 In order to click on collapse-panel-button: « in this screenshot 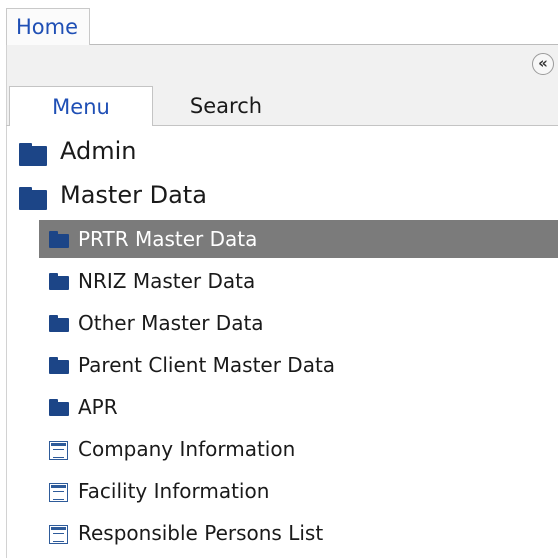, I will do `click(543, 64)`.